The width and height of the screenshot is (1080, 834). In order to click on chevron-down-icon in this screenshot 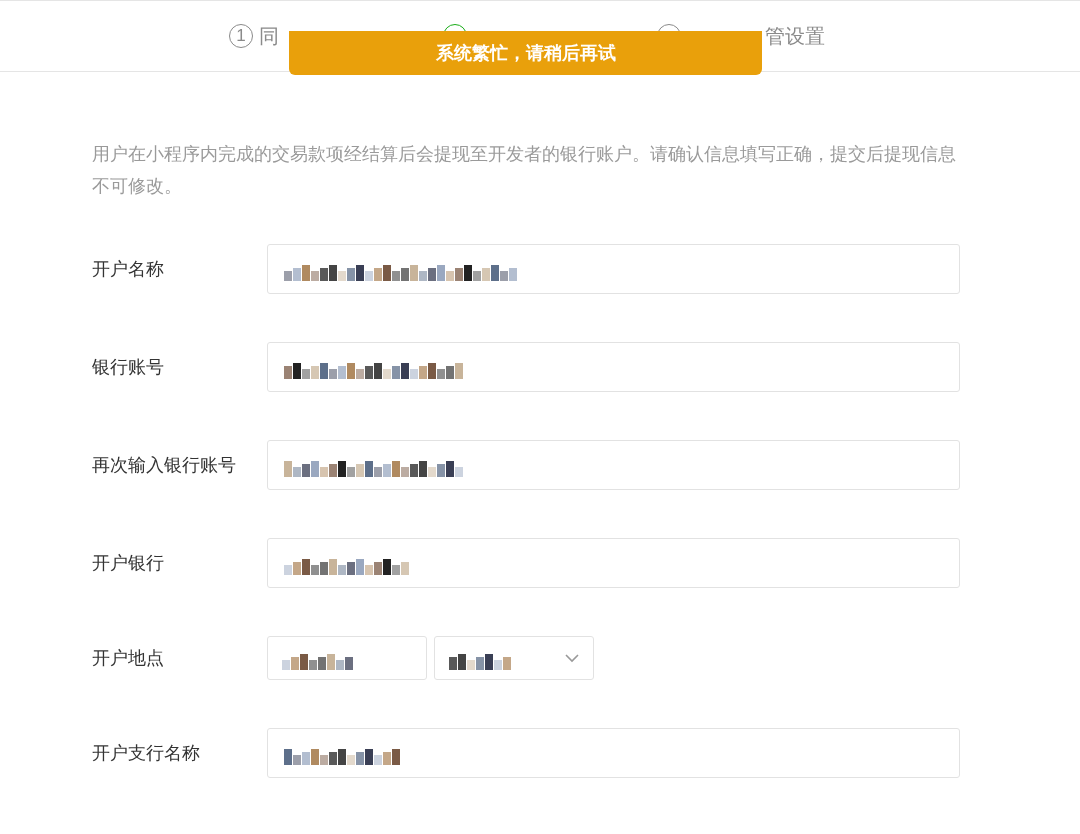, I will do `click(572, 658)`.